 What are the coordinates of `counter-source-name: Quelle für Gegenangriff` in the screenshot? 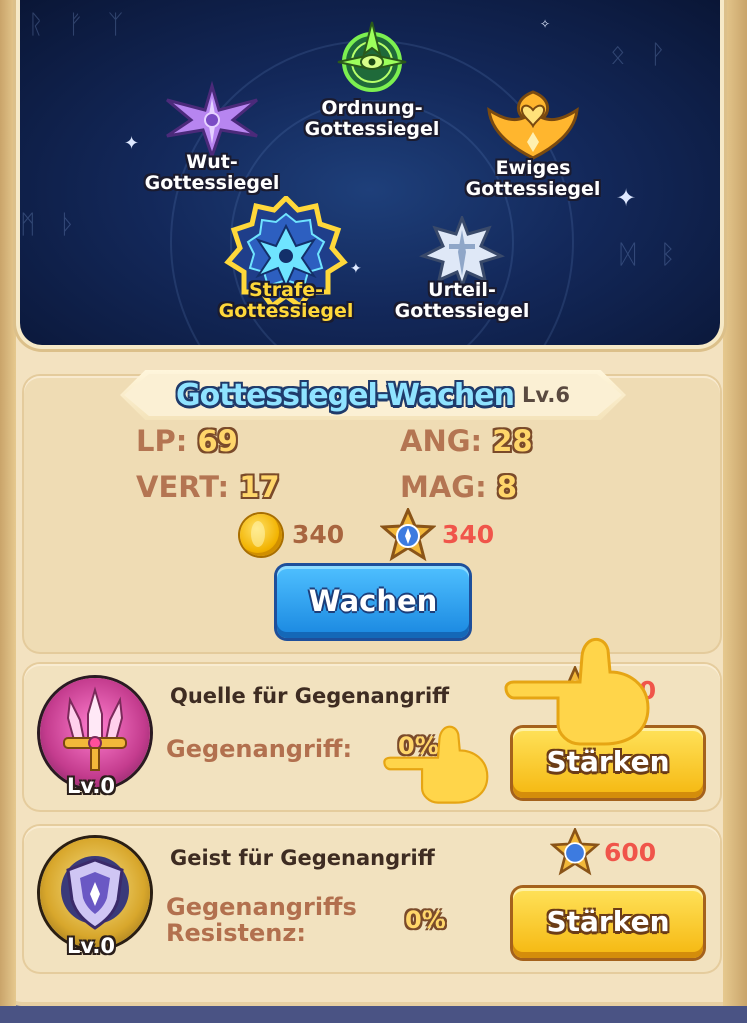 It's located at (310, 696).